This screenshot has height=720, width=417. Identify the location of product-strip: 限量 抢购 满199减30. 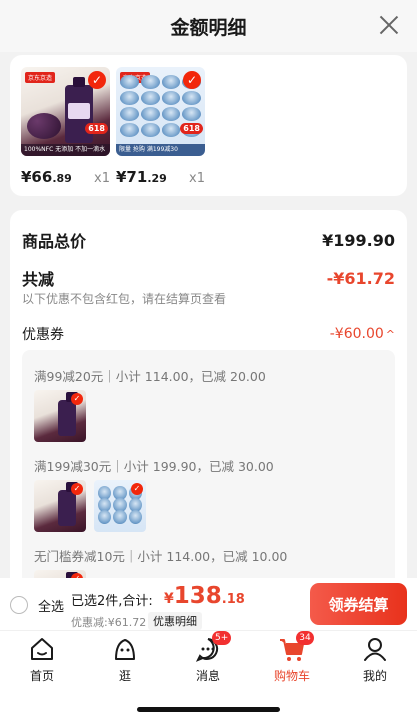
(160, 150).